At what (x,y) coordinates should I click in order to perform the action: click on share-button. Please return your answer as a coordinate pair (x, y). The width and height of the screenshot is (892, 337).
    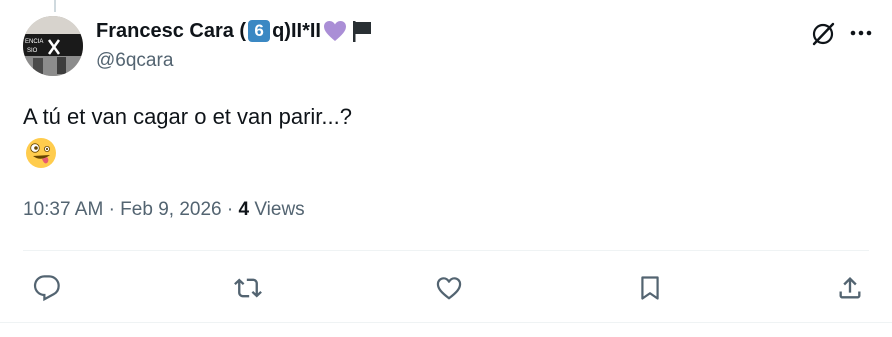
    Looking at the image, I should click on (850, 288).